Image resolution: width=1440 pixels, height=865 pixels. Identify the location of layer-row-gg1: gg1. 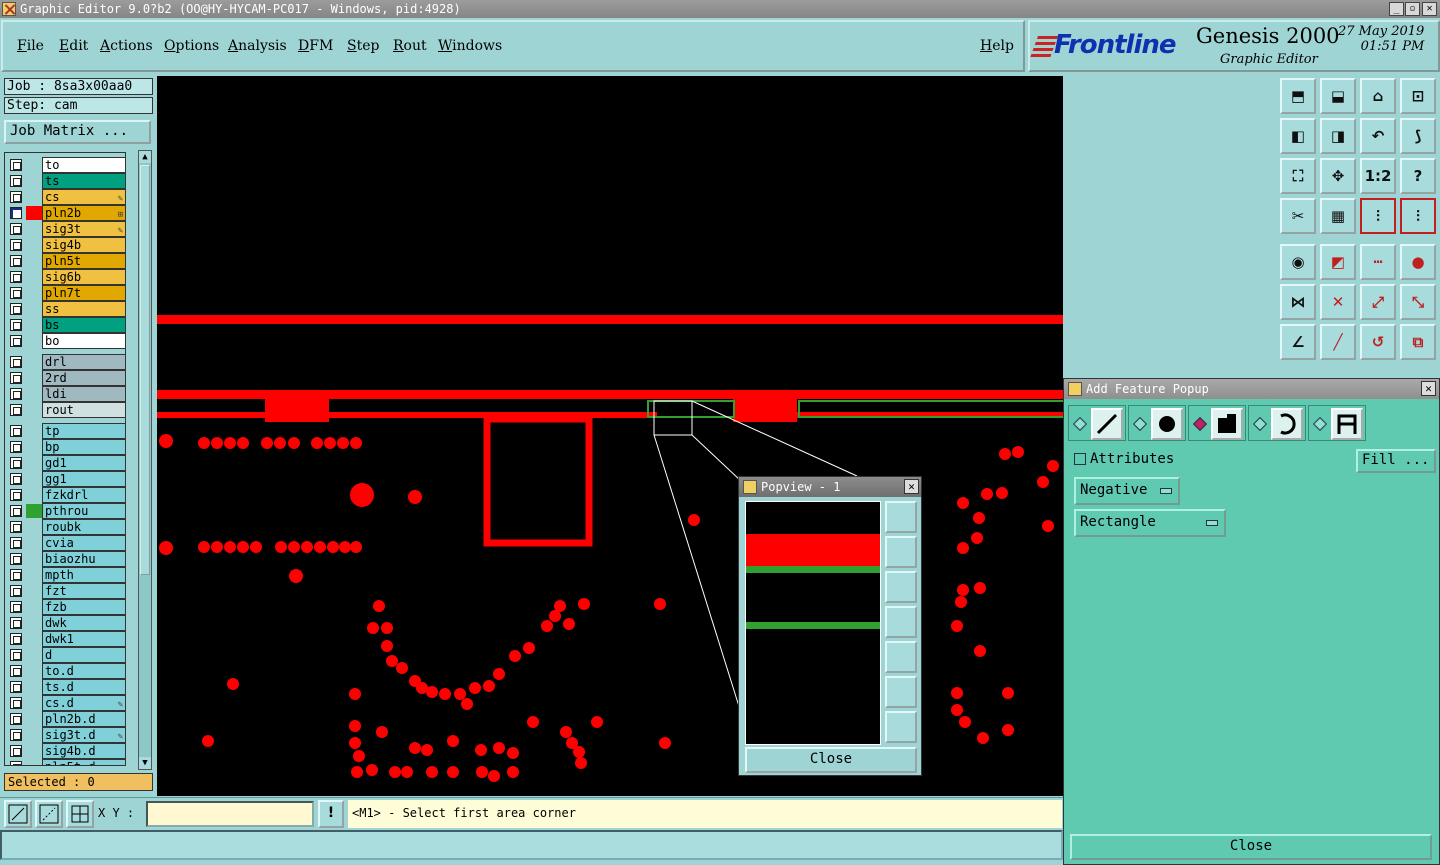
(65, 479).